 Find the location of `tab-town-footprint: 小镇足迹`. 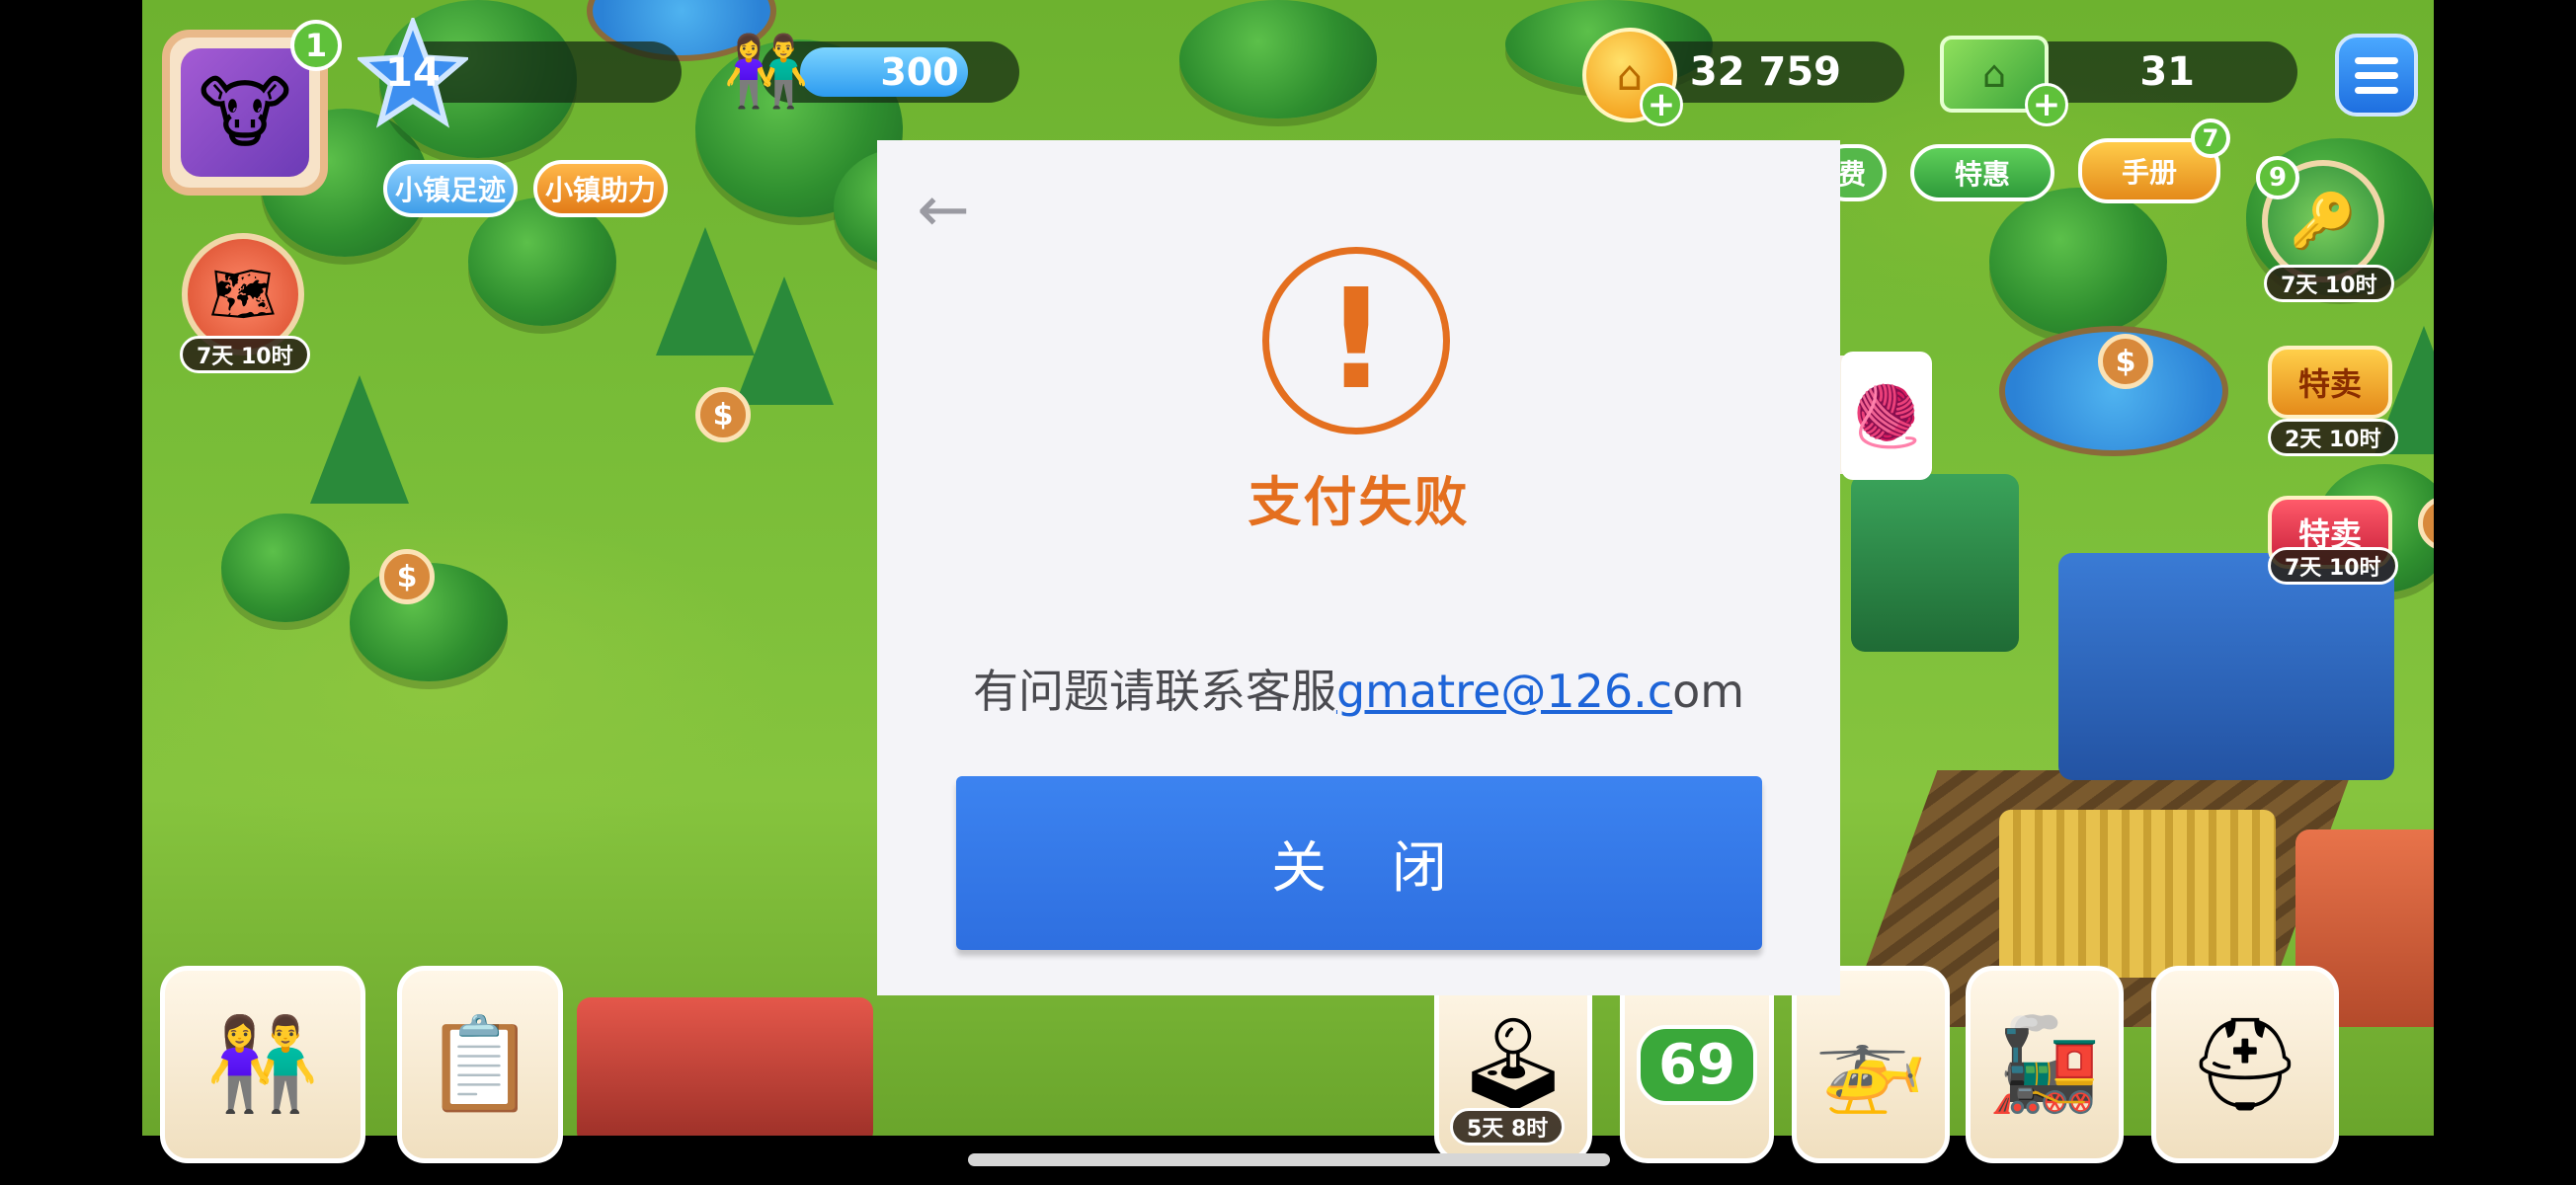

tab-town-footprint: 小镇足迹 is located at coordinates (450, 189).